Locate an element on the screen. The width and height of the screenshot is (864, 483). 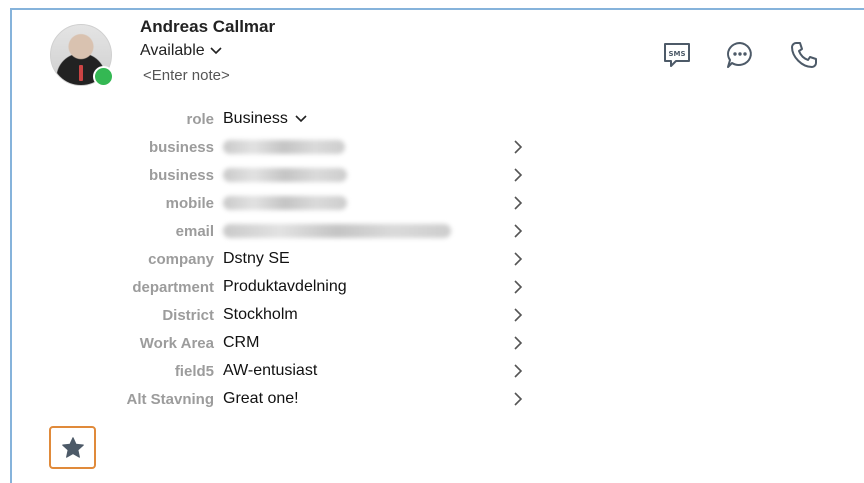
field-value: Dstny SE is located at coordinates (256, 258).